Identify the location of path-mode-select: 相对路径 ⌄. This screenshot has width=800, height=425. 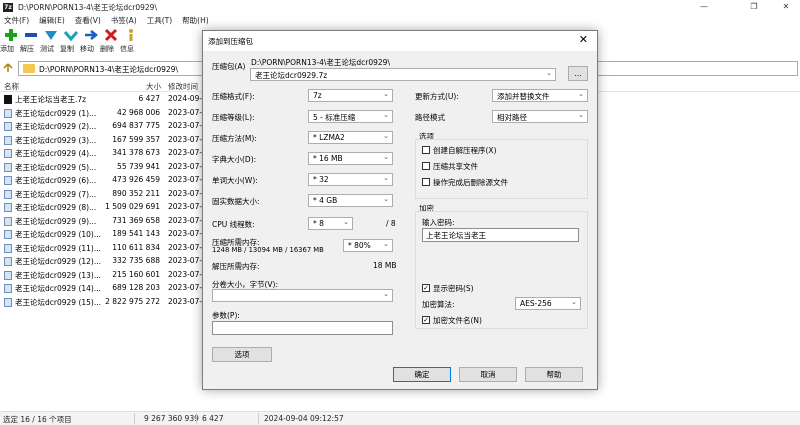
(540, 116).